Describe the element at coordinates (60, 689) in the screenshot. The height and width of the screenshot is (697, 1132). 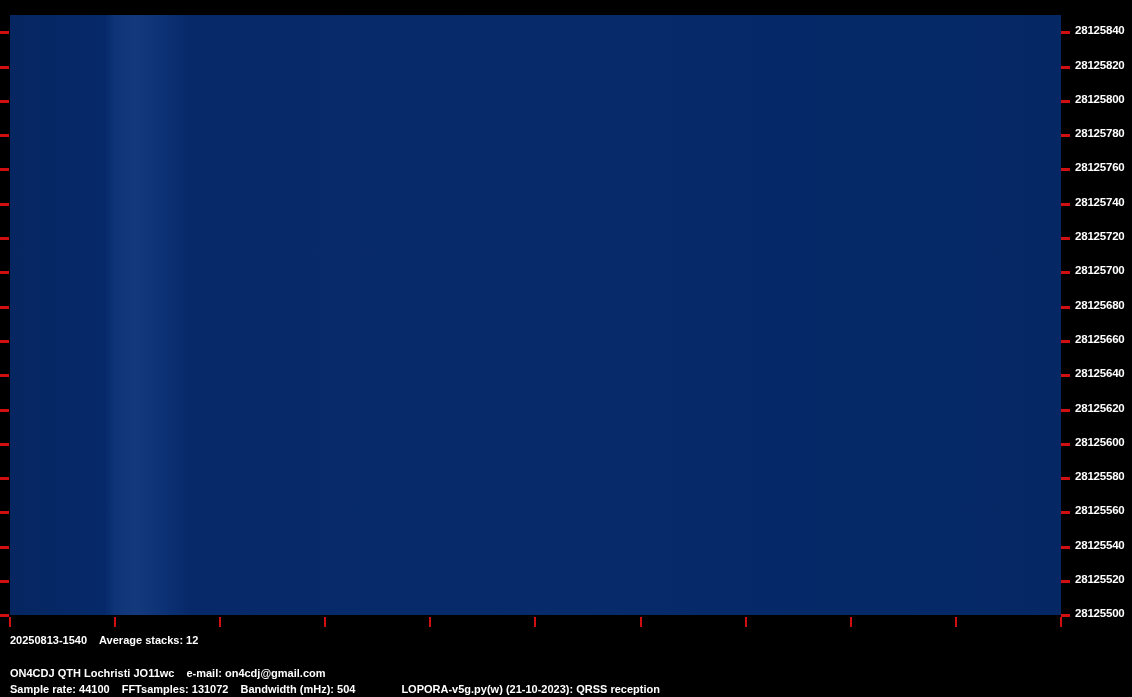
I see `info-text: Sample rate: 44100` at that location.